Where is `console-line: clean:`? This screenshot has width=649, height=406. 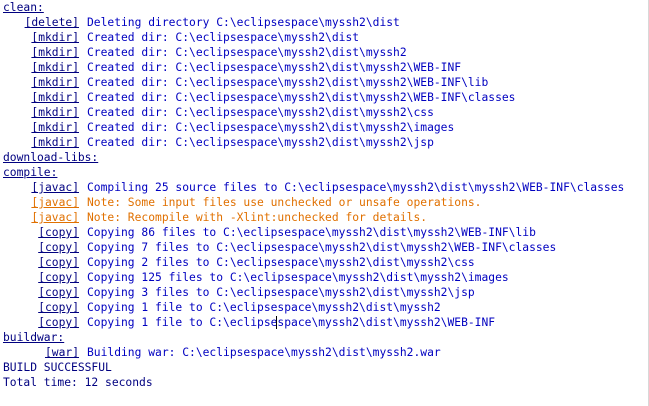 console-line: clean: is located at coordinates (324, 7).